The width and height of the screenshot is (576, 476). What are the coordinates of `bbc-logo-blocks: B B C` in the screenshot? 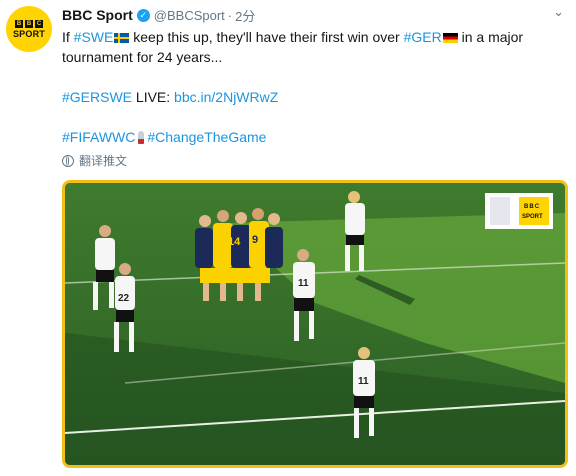 It's located at (29, 23).